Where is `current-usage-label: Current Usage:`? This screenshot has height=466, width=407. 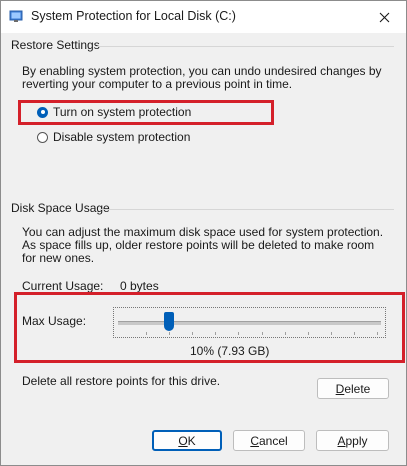 current-usage-label: Current Usage: is located at coordinates (63, 286).